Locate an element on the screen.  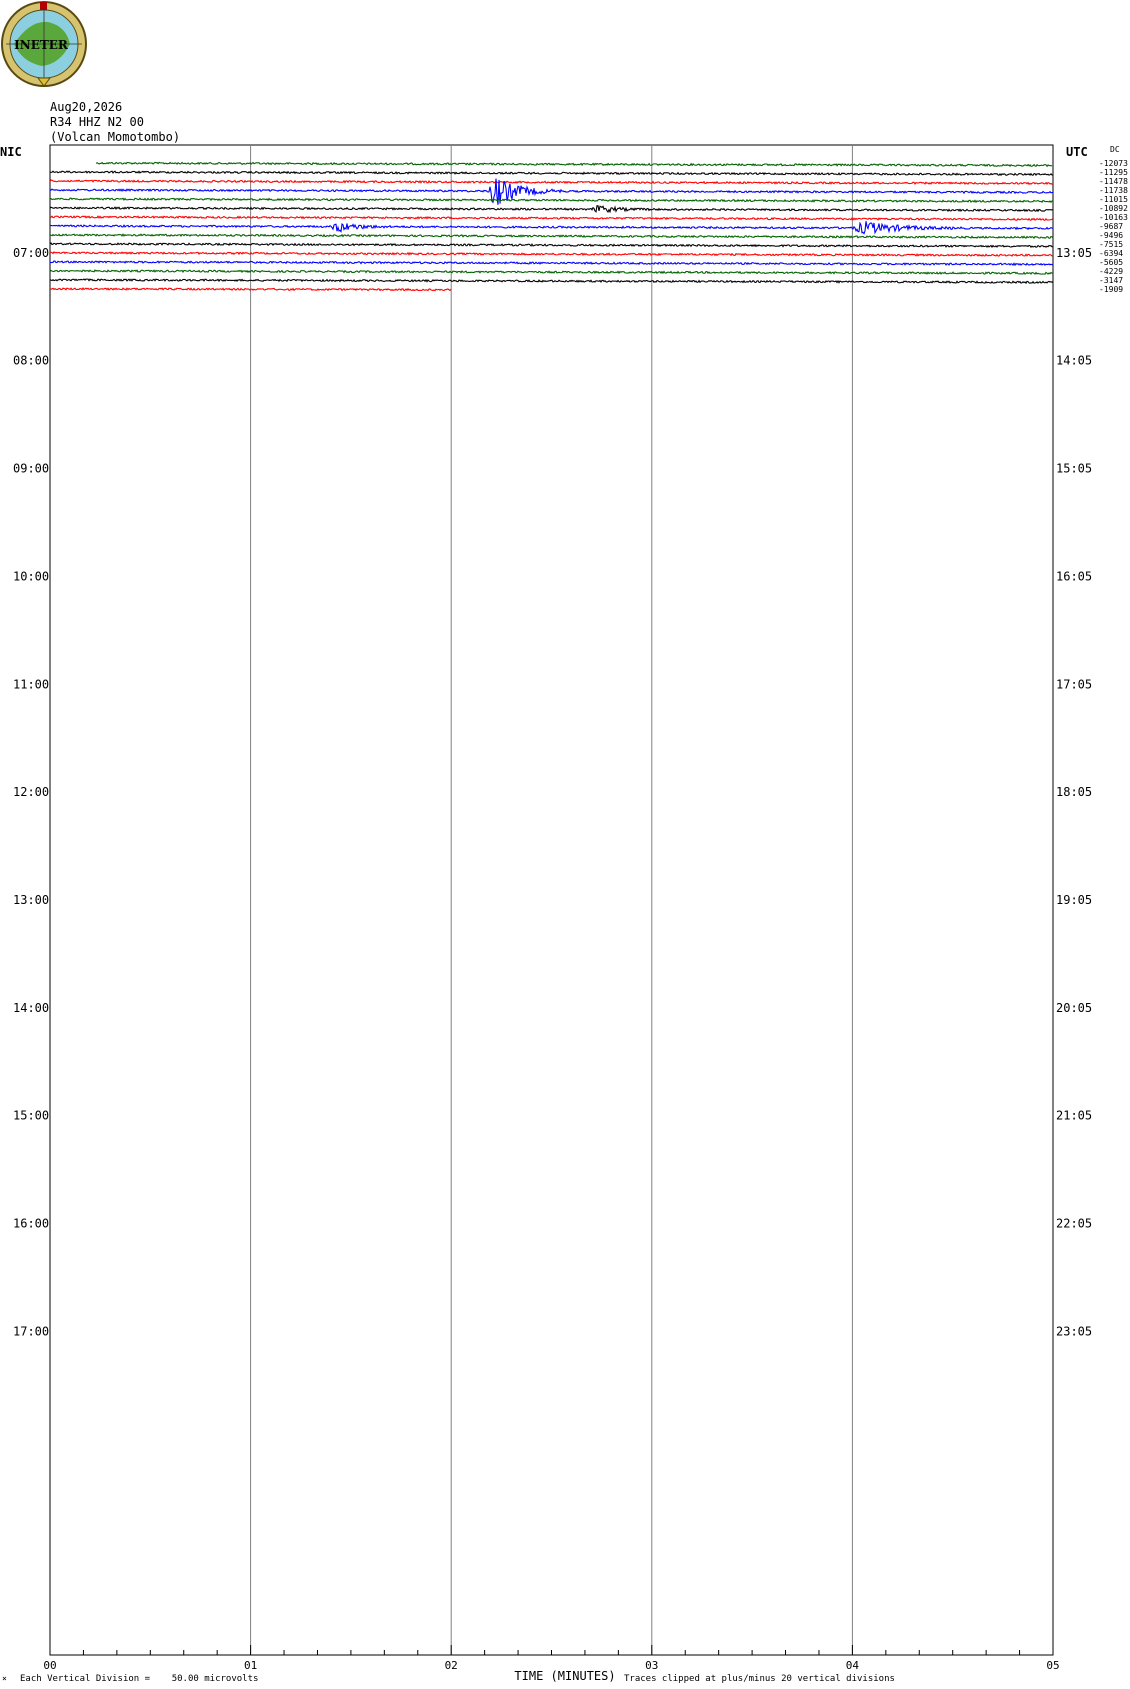
x-tick-label: 00 is located at coordinates (49, 1665).